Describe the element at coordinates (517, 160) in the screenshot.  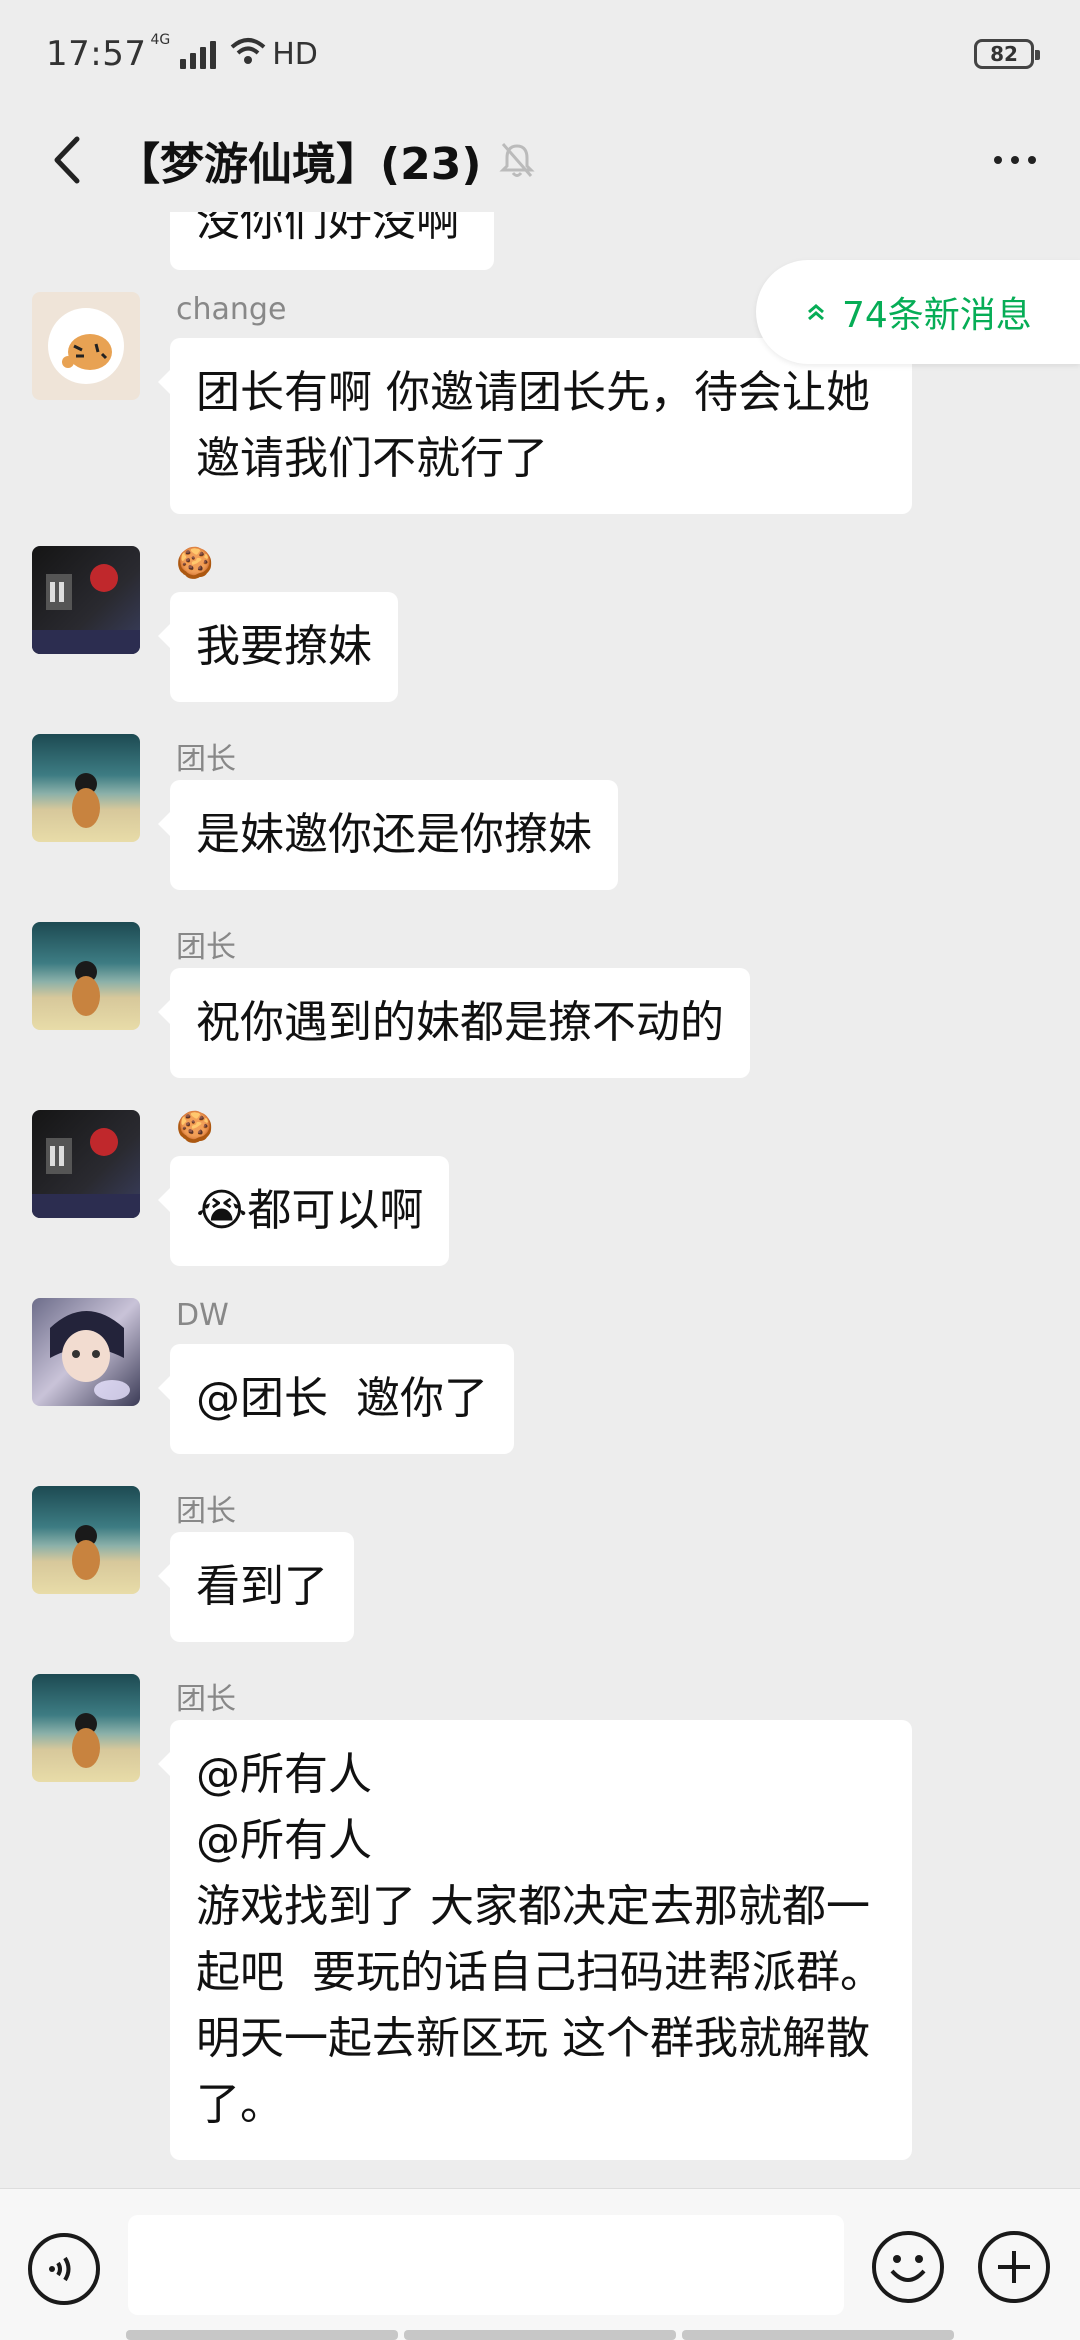
I see `mute-bell-icon` at that location.